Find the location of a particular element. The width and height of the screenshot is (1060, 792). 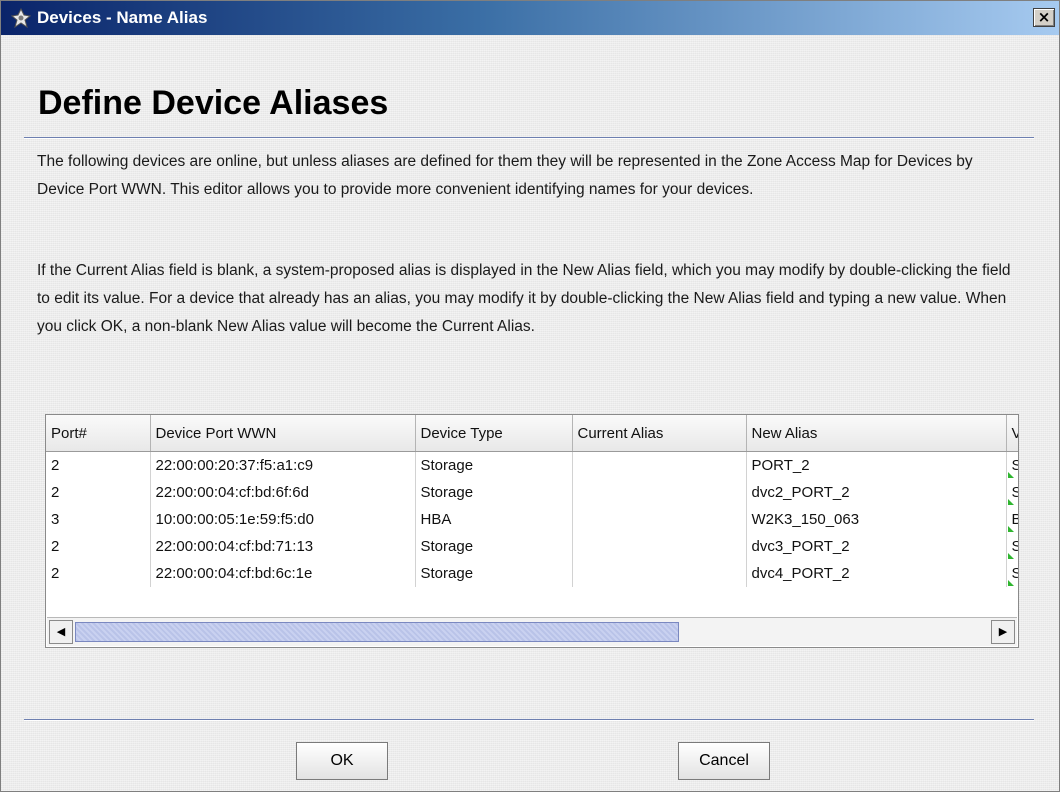

cell-wwn: 22:00:00:04:cf:bd:6f:6d is located at coordinates (283, 492).